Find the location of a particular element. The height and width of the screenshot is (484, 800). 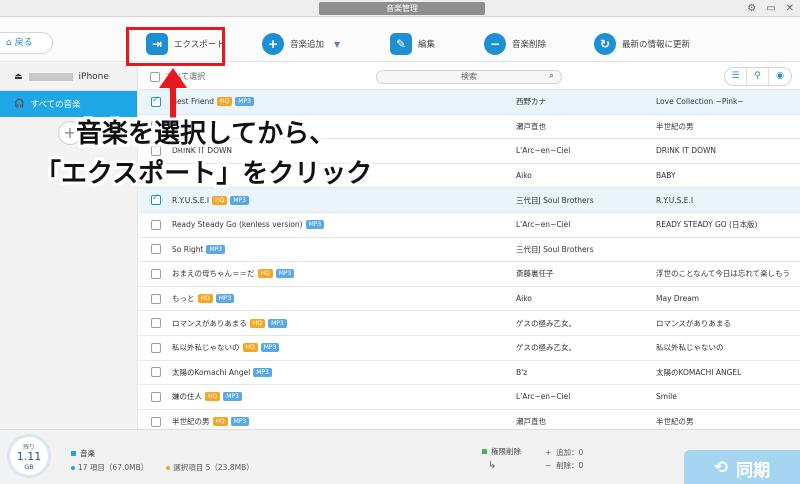

delete-music-label: 音楽削除 is located at coordinates (529, 45).